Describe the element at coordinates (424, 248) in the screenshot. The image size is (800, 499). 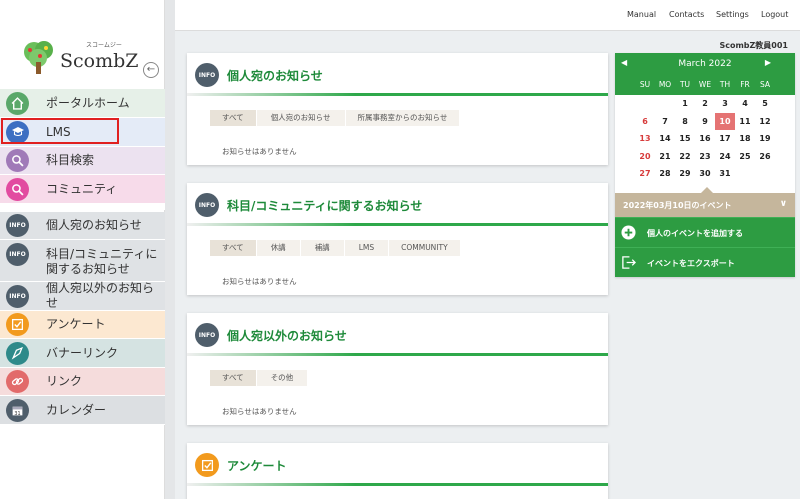
I see `tab-community: COMMUNITY` at that location.